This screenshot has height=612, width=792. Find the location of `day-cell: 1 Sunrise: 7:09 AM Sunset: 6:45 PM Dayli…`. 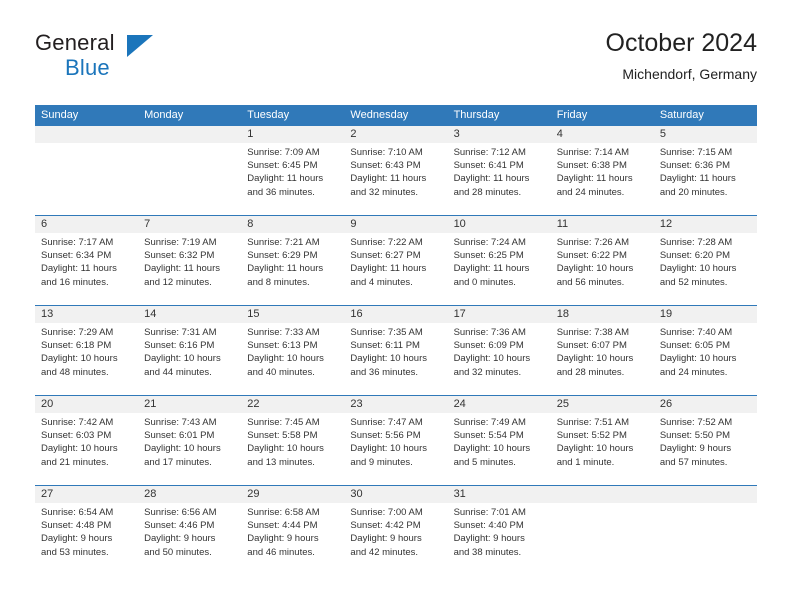

day-cell: 1 Sunrise: 7:09 AM Sunset: 6:45 PM Dayli… is located at coordinates (293, 170).